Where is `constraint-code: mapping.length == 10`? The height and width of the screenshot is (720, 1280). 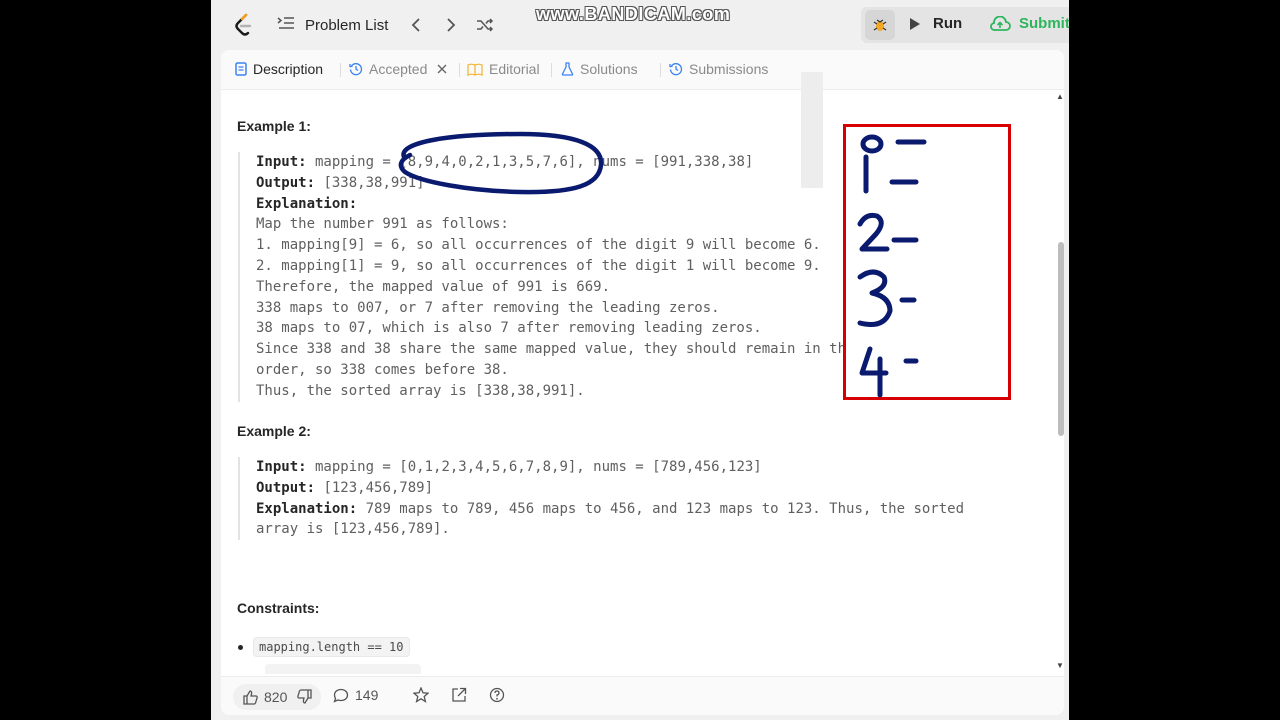 constraint-code: mapping.length == 10 is located at coordinates (331, 647).